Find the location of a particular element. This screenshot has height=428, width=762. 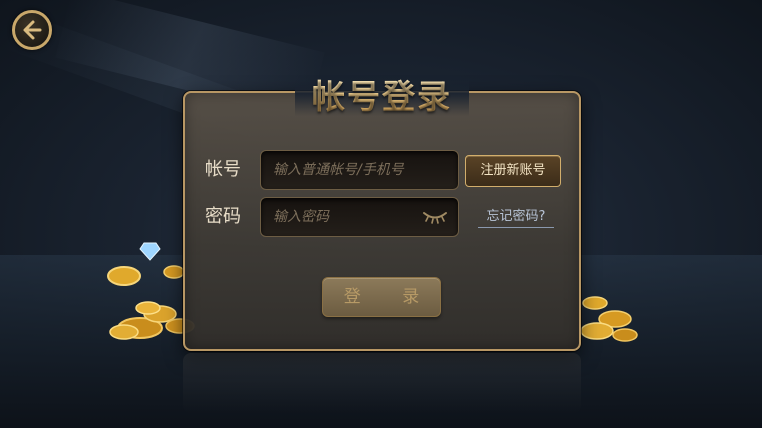

diamond-icon is located at coordinates (150, 251).